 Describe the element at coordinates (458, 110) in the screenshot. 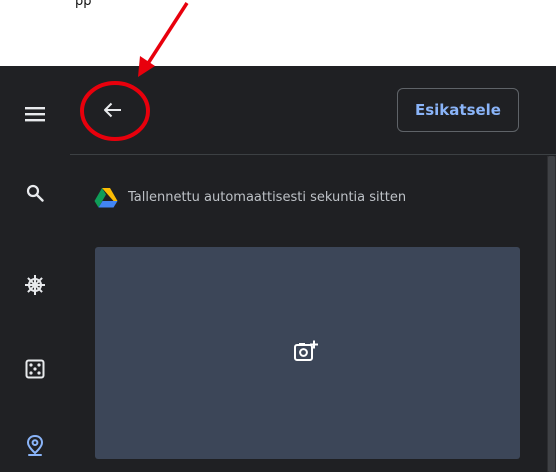

I see `preview-button: Esikatsele` at that location.